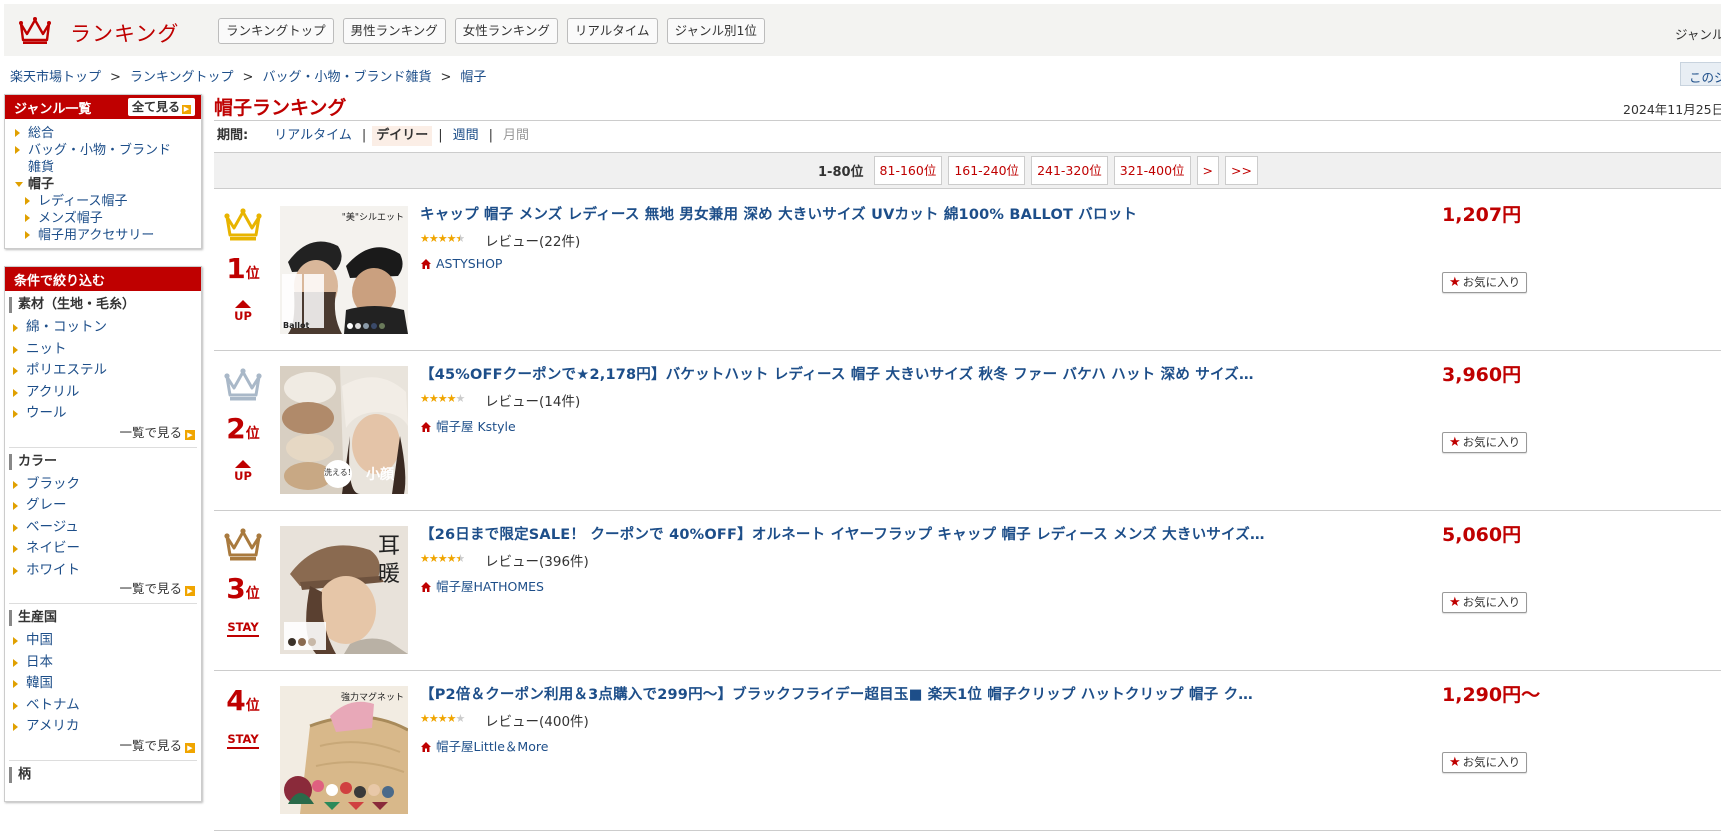  I want to click on price: 1,290円～, so click(1491, 695).